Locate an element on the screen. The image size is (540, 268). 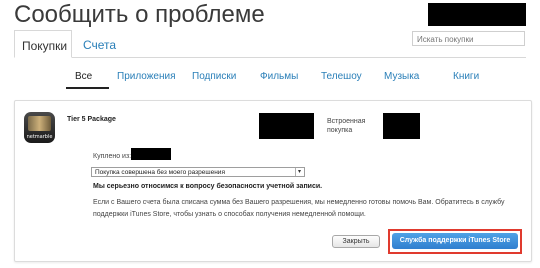
redacted-bought-from is located at coordinates (151, 154).